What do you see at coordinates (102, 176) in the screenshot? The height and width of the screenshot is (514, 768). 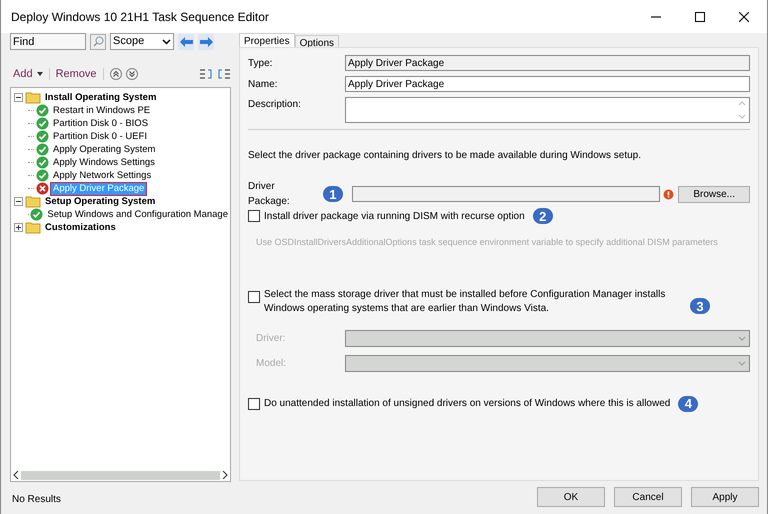 I see `tree-item: Apply Network Settings` at bounding box center [102, 176].